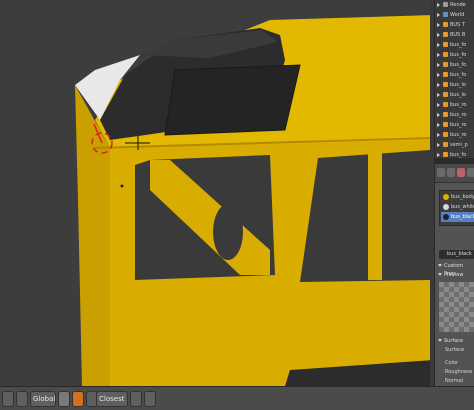  I want to click on custom-properties-panel-header: Custom Prop, so click(454, 269).